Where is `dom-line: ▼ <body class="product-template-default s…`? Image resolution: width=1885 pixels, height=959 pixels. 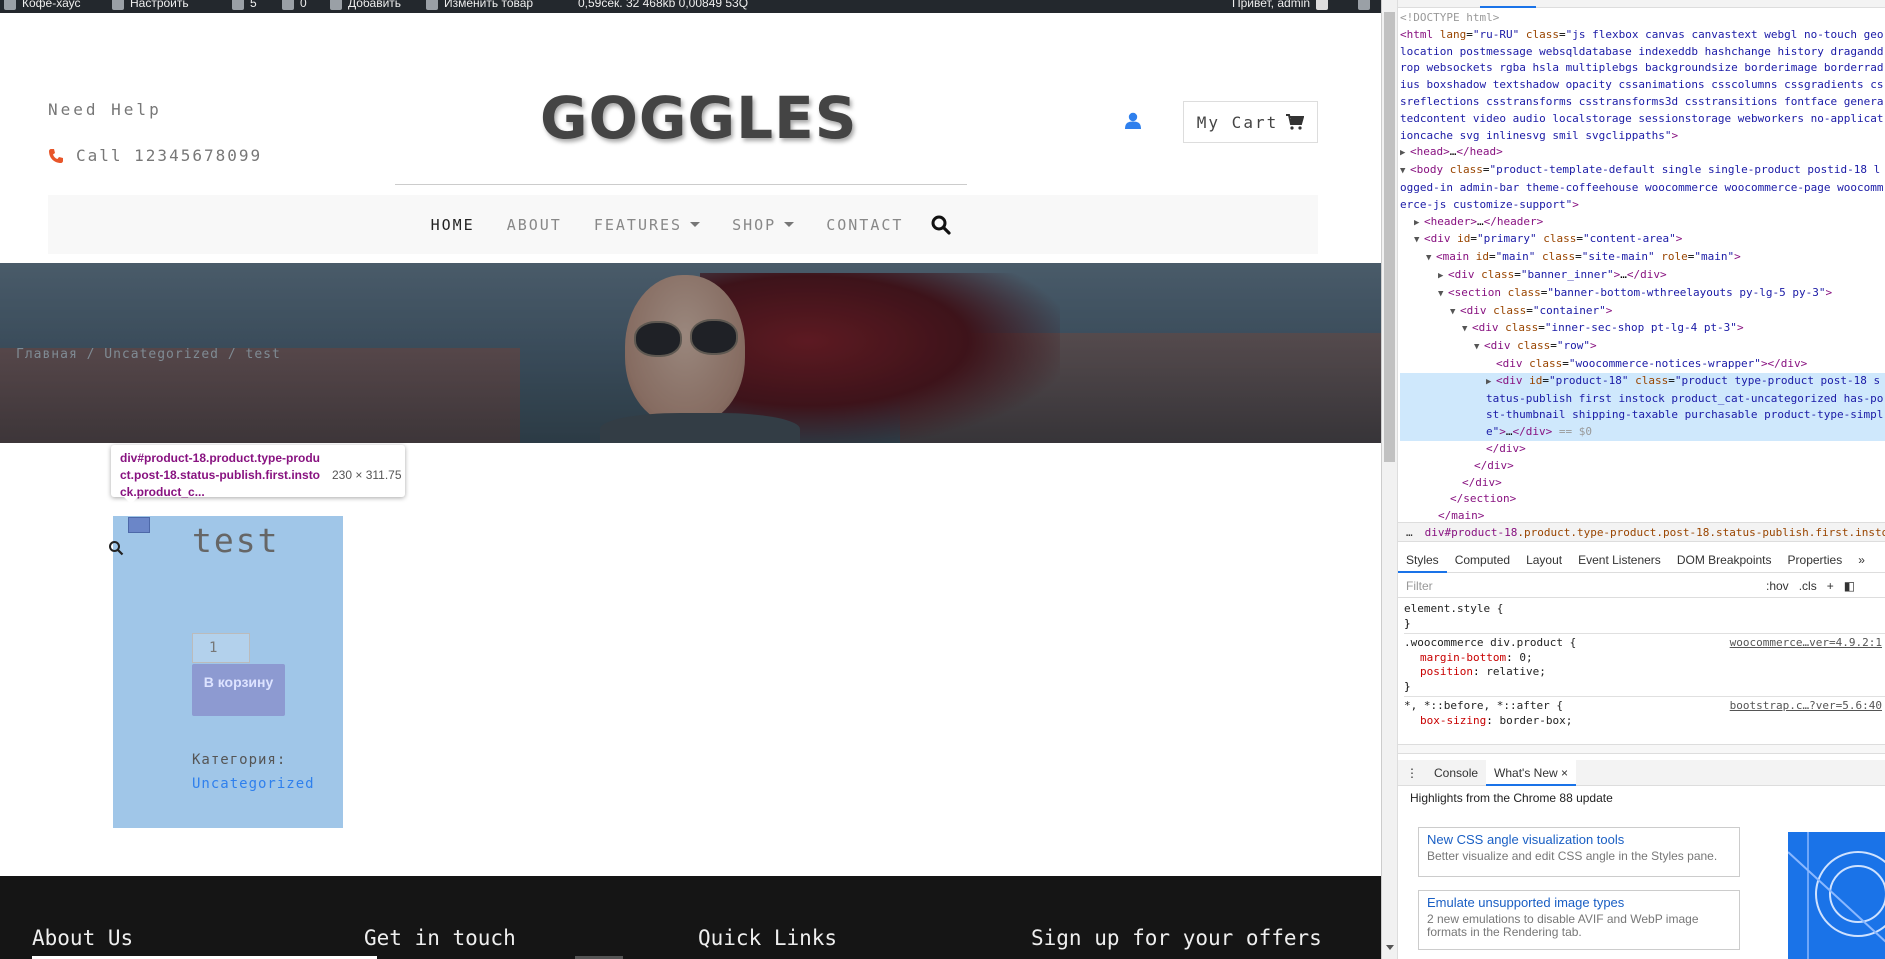 dom-line: ▼ <body class="product-template-default s… is located at coordinates (1642, 187).